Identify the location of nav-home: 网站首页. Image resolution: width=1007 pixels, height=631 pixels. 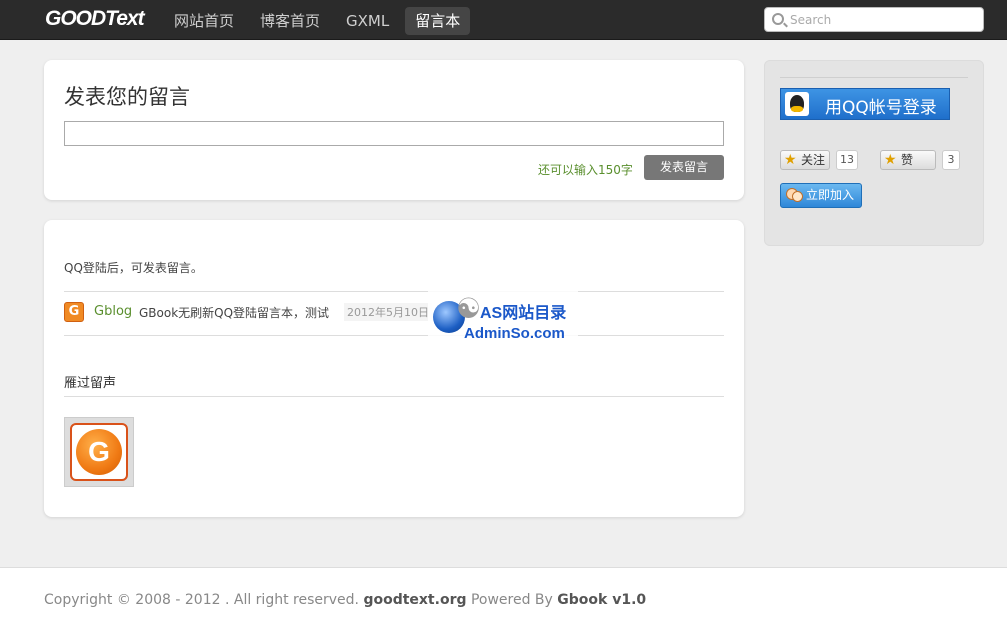
(204, 21).